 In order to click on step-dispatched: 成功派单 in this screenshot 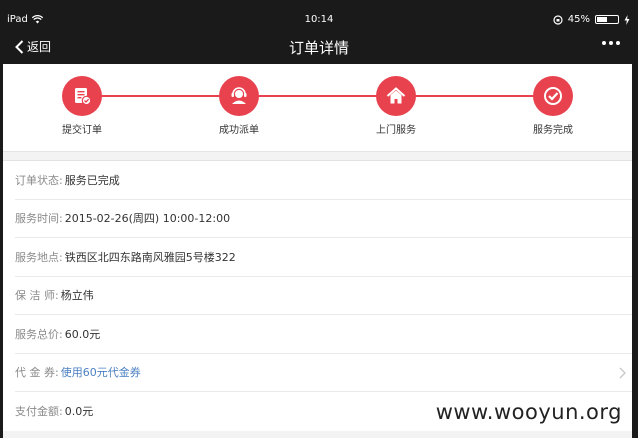, I will do `click(239, 106)`.